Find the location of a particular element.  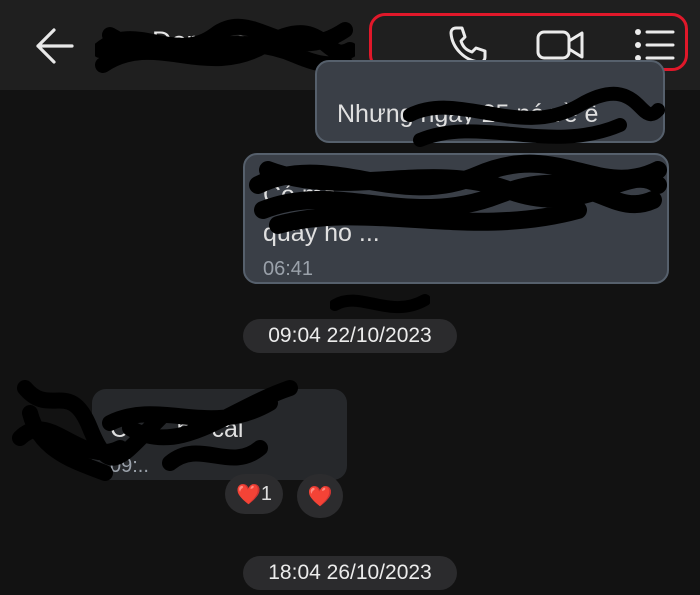

message-text: Có ... nó cái is located at coordinates (177, 429).